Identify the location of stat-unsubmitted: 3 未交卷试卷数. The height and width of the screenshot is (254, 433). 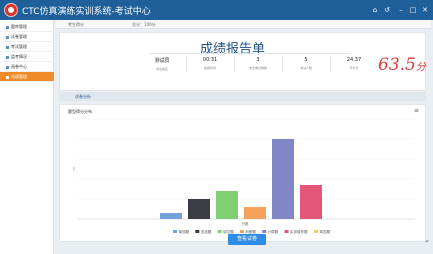
(258, 63).